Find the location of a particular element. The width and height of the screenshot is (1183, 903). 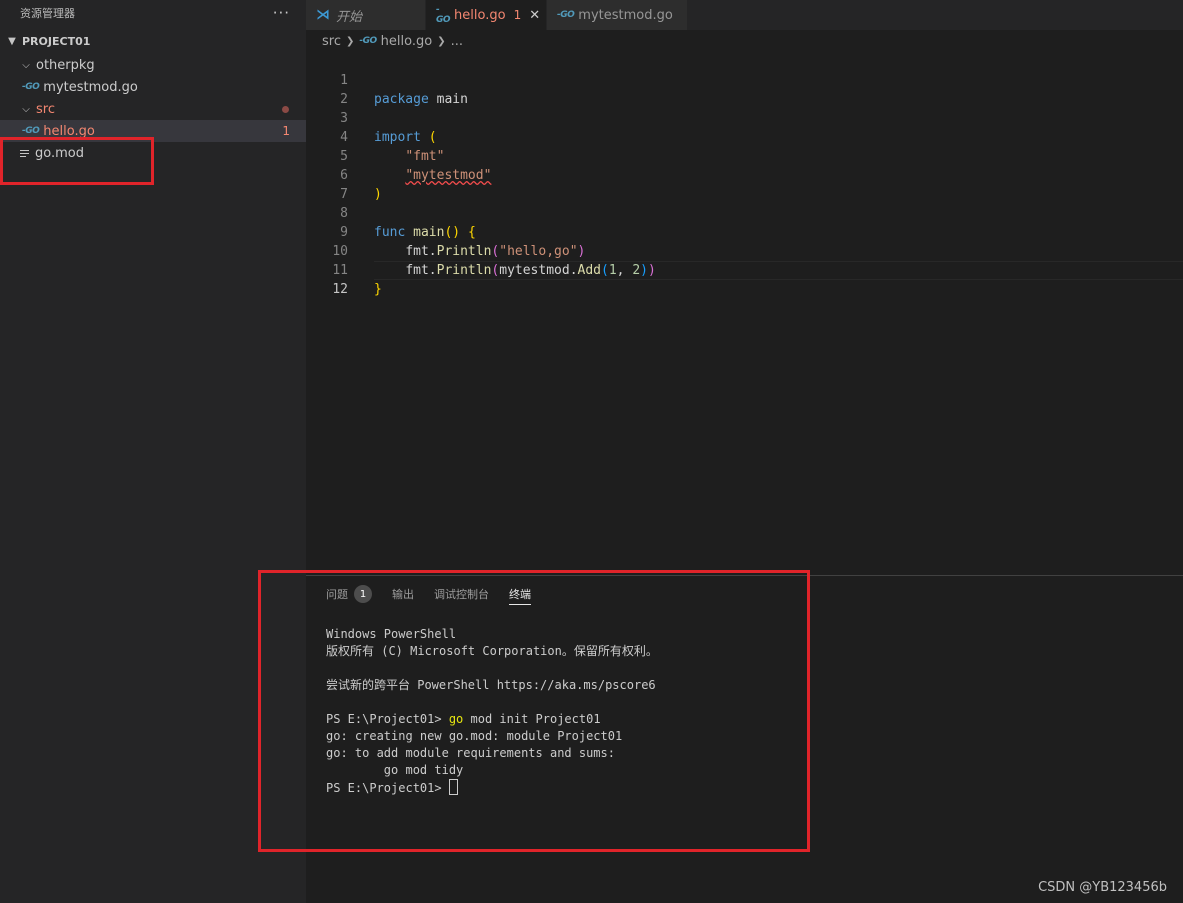

project-name: PROJECT01 is located at coordinates (56, 41).